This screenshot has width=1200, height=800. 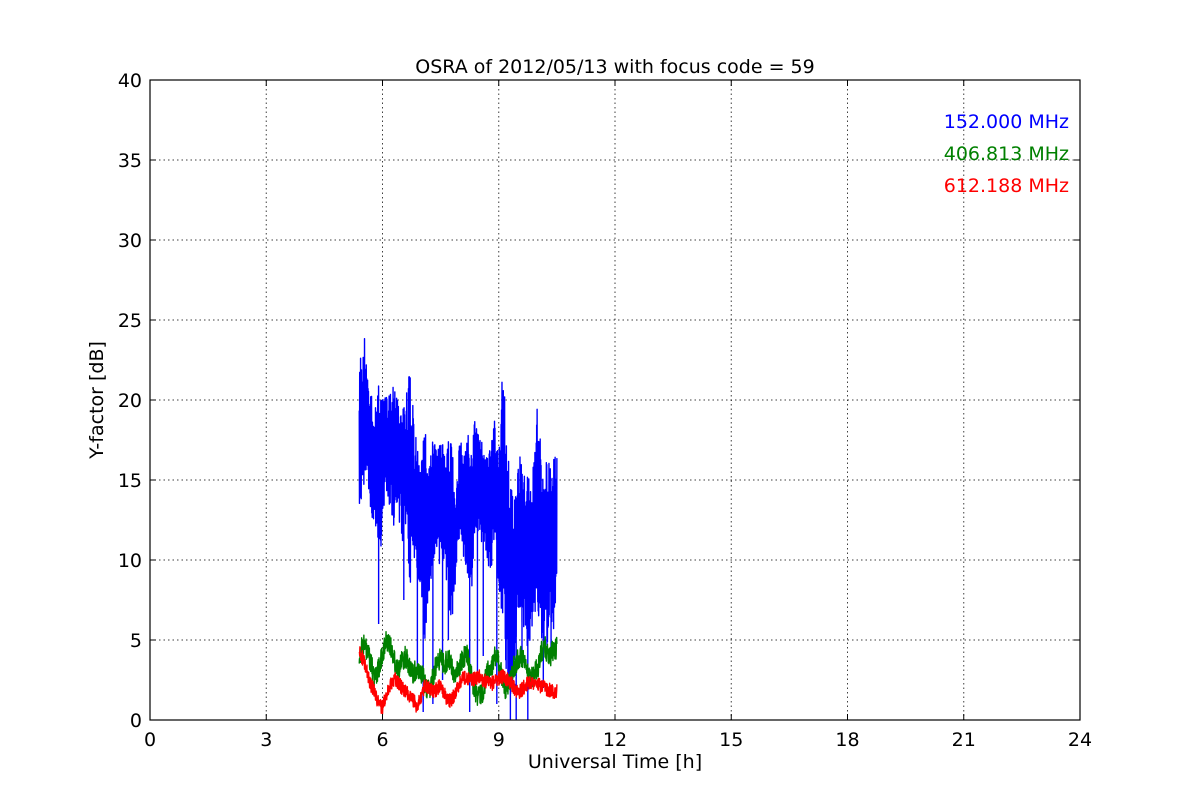 I want to click on x-tick-label: 18, so click(x=847, y=740).